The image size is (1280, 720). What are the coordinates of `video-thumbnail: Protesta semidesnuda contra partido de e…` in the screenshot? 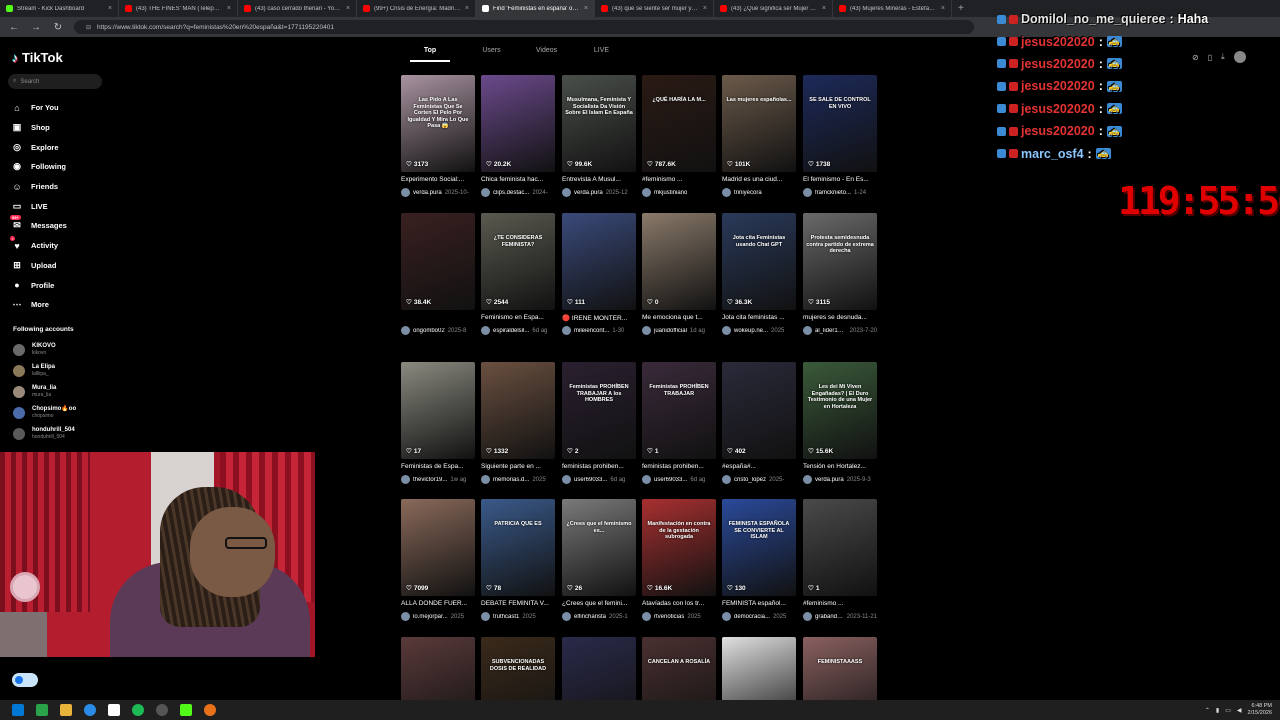 It's located at (840, 261).